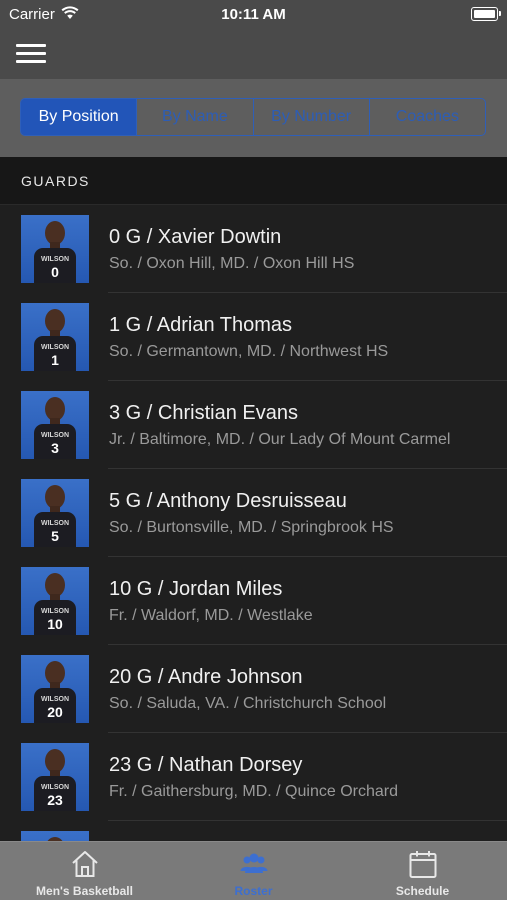 The width and height of the screenshot is (507, 900). Describe the element at coordinates (251, 527) in the screenshot. I see `player-details: So. / Burtonsville, MD. / Springbrook HS` at that location.